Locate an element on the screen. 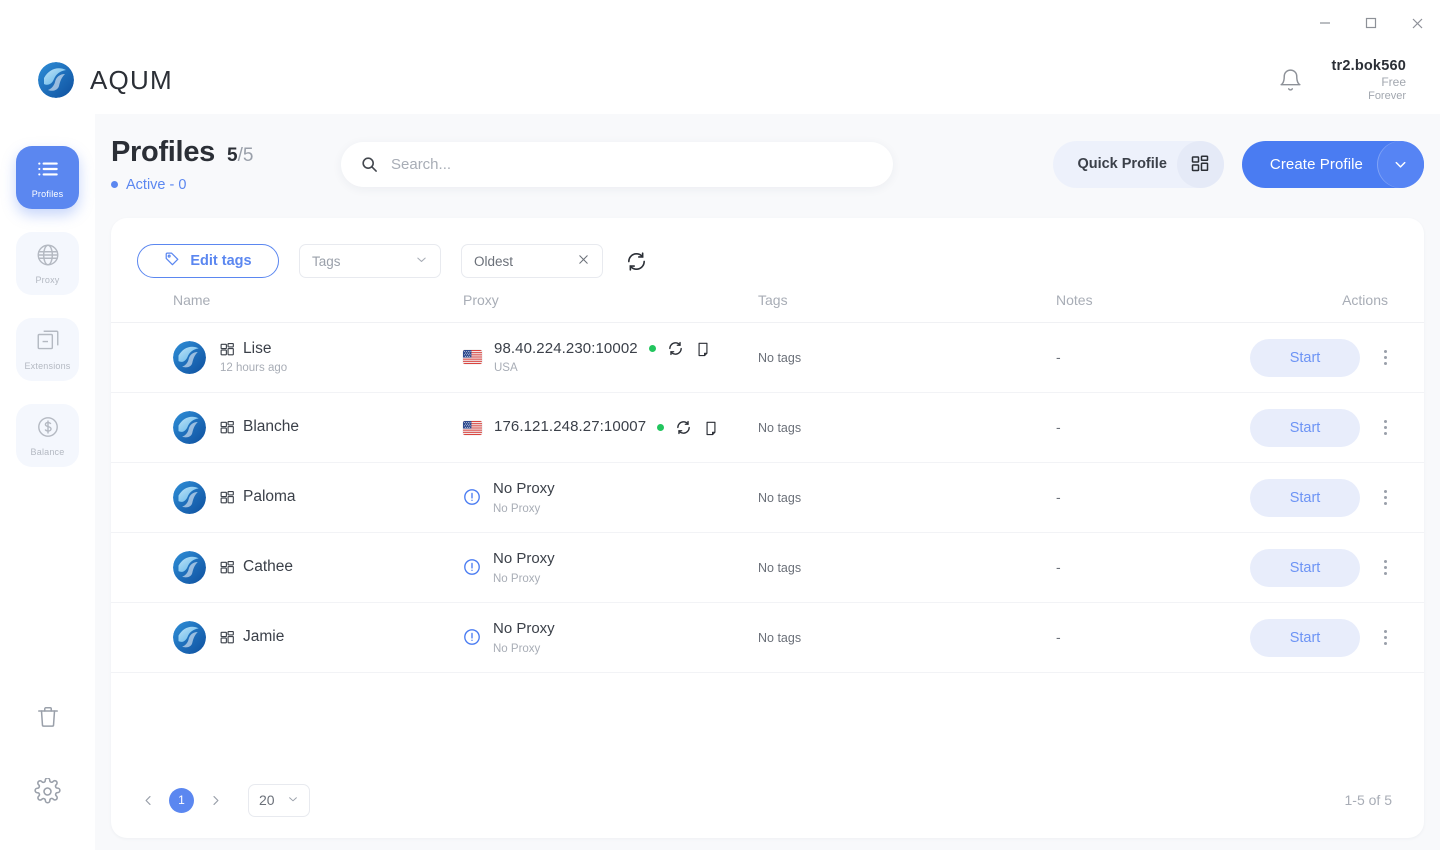 Image resolution: width=1440 pixels, height=850 pixels. profile-name: Paloma is located at coordinates (269, 497).